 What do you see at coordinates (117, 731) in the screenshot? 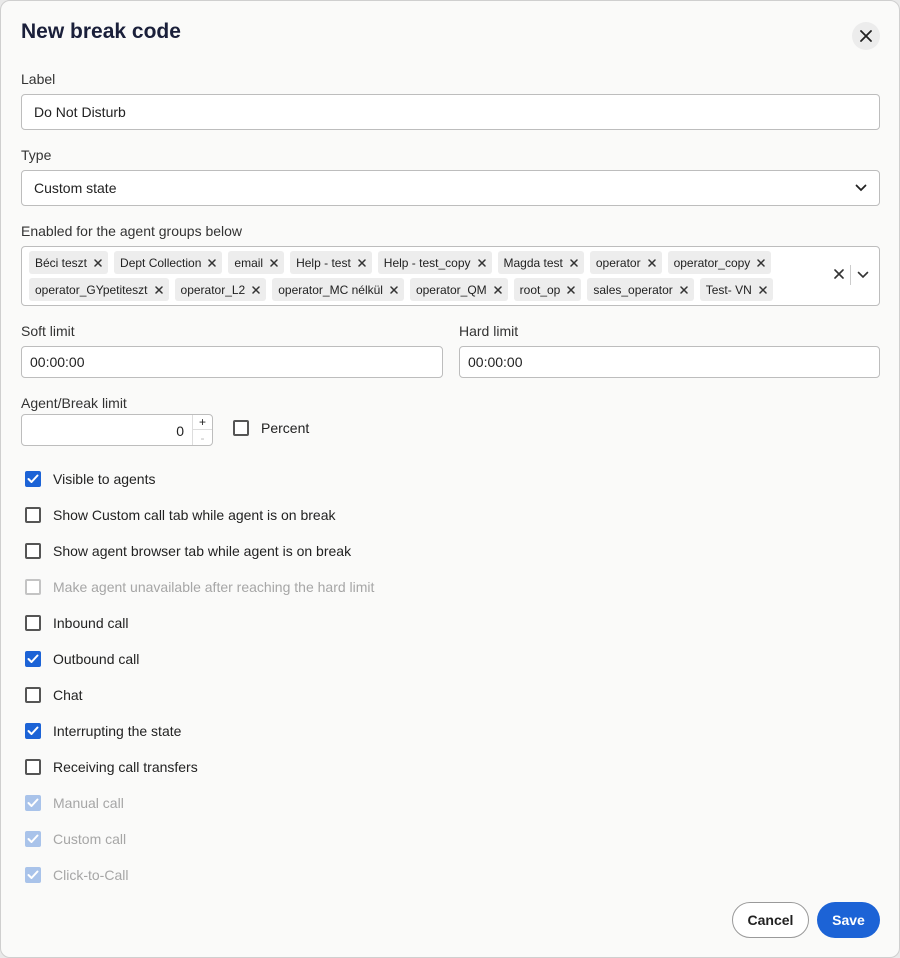
I see `option-label: Interrupting the state` at bounding box center [117, 731].